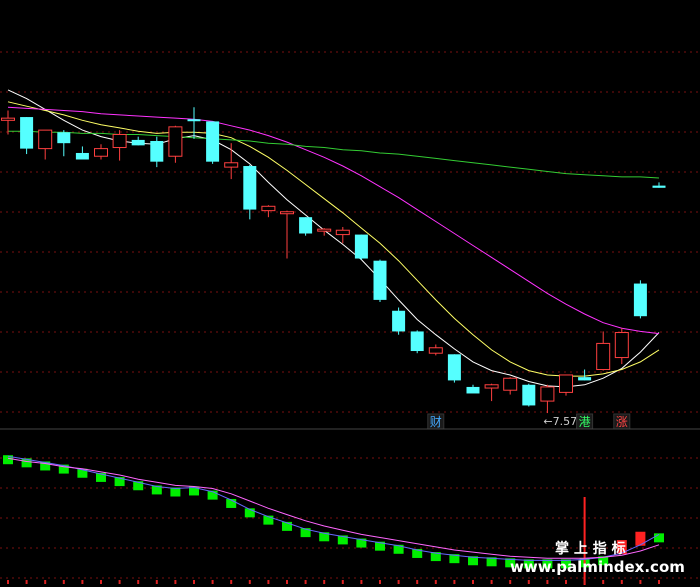 The image size is (700, 587). I want to click on signal-badge-text: 涨, so click(622, 421).